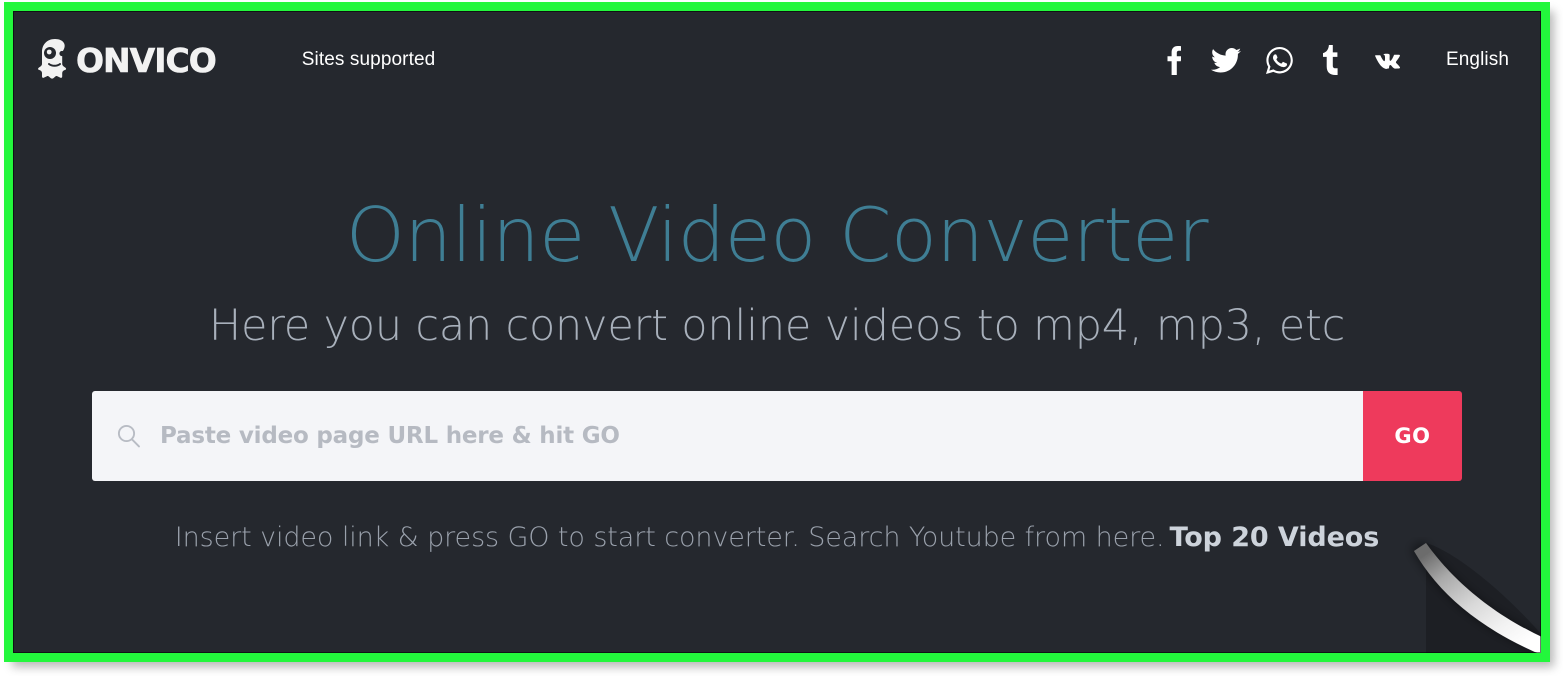 The height and width of the screenshot is (676, 1563). I want to click on monster-mascot-icon, so click(55, 60).